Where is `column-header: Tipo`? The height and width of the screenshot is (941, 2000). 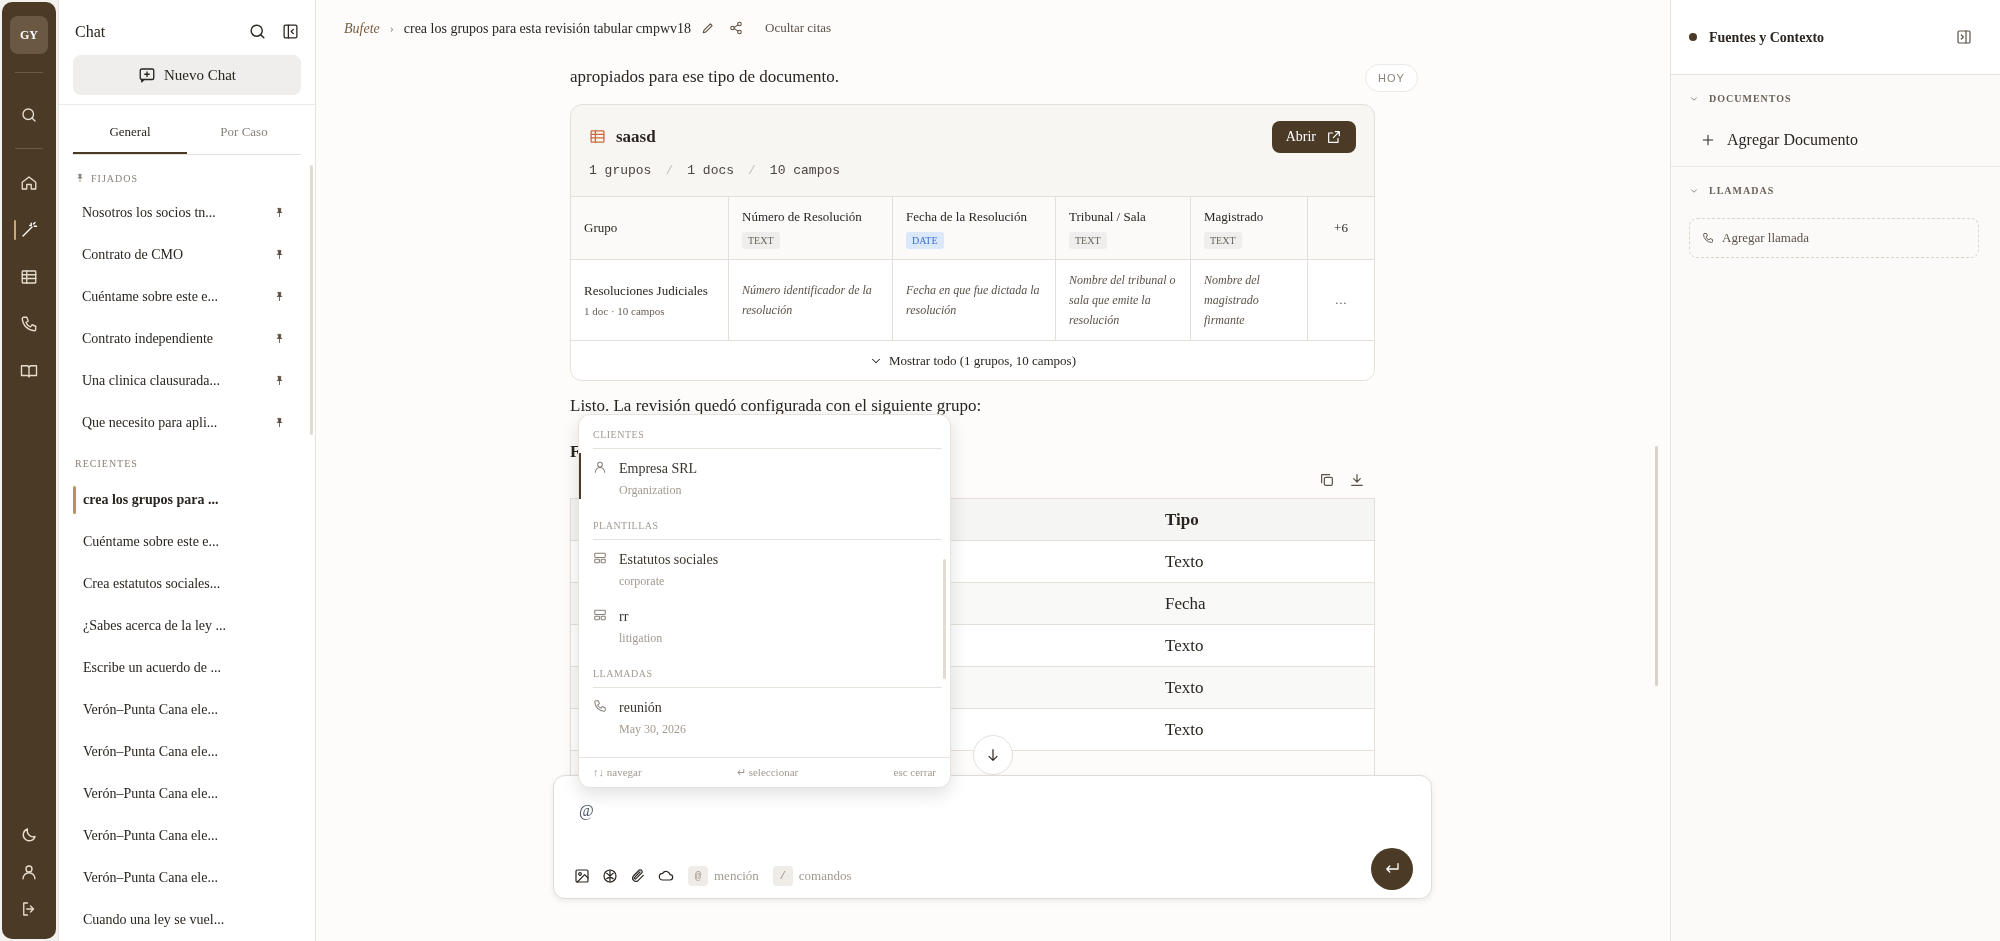 column-header: Tipo is located at coordinates (1238, 520).